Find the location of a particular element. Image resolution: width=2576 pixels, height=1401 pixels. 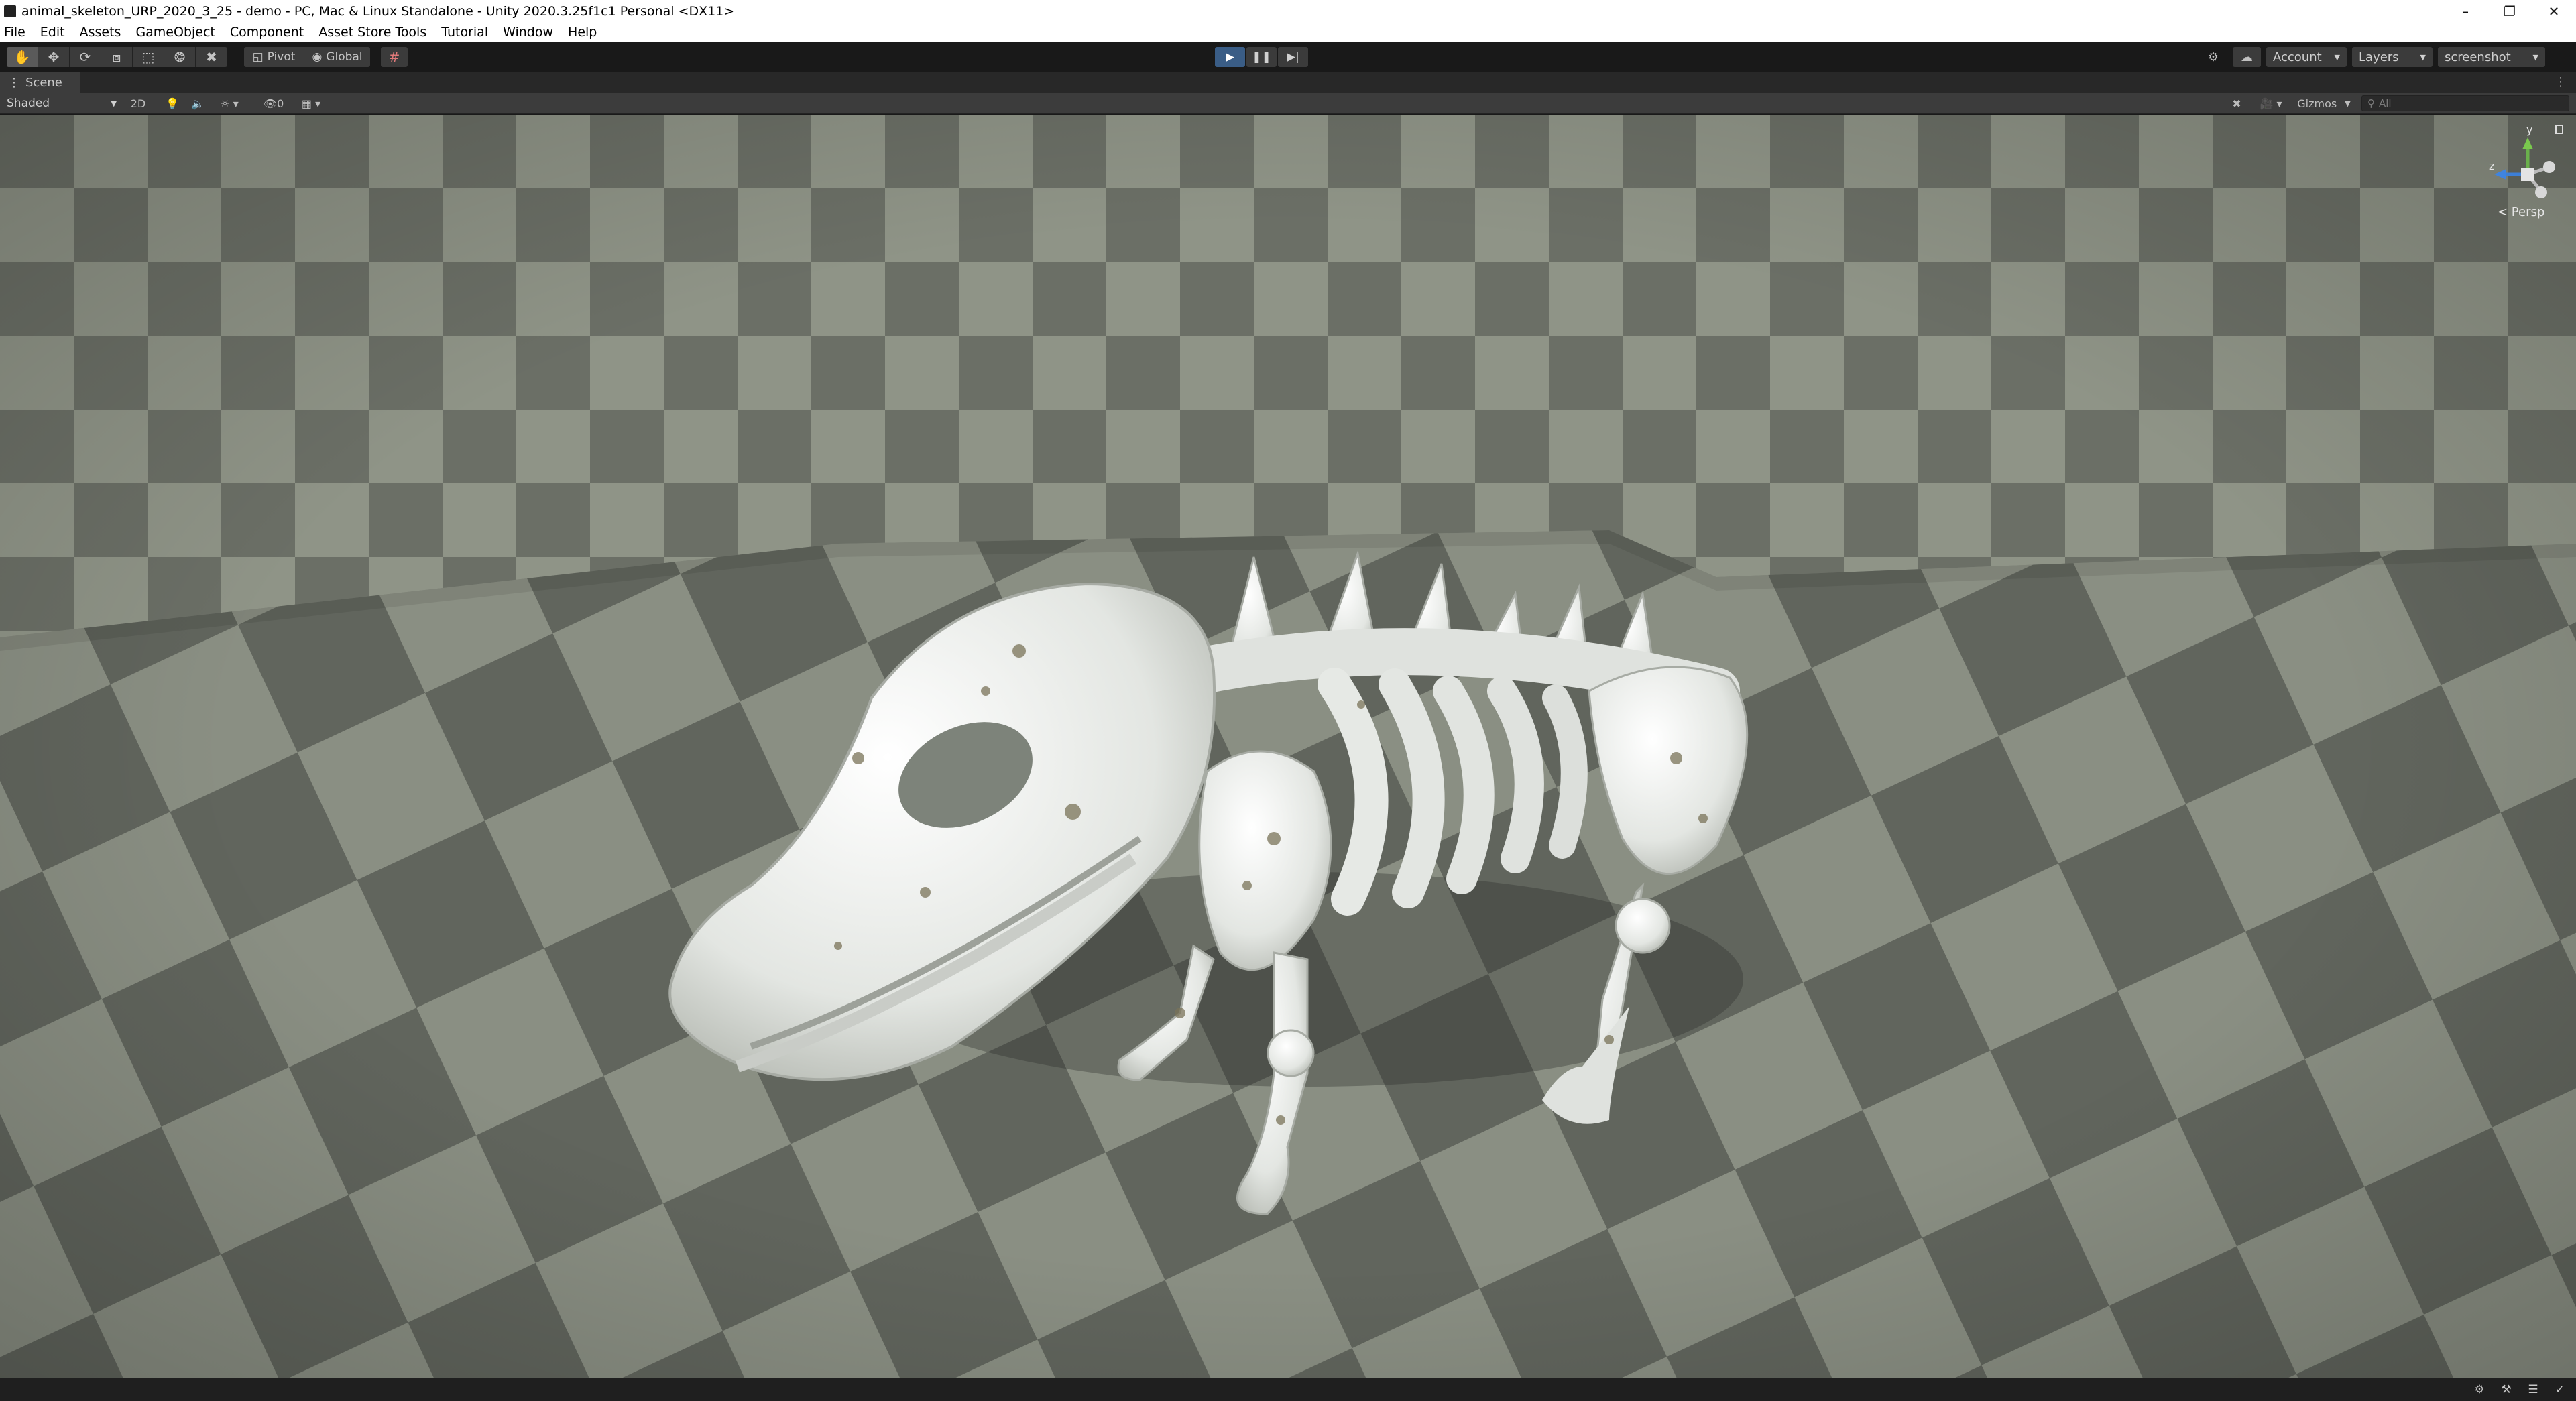

layout-dropdown: screenshot ▼ is located at coordinates (2491, 57).